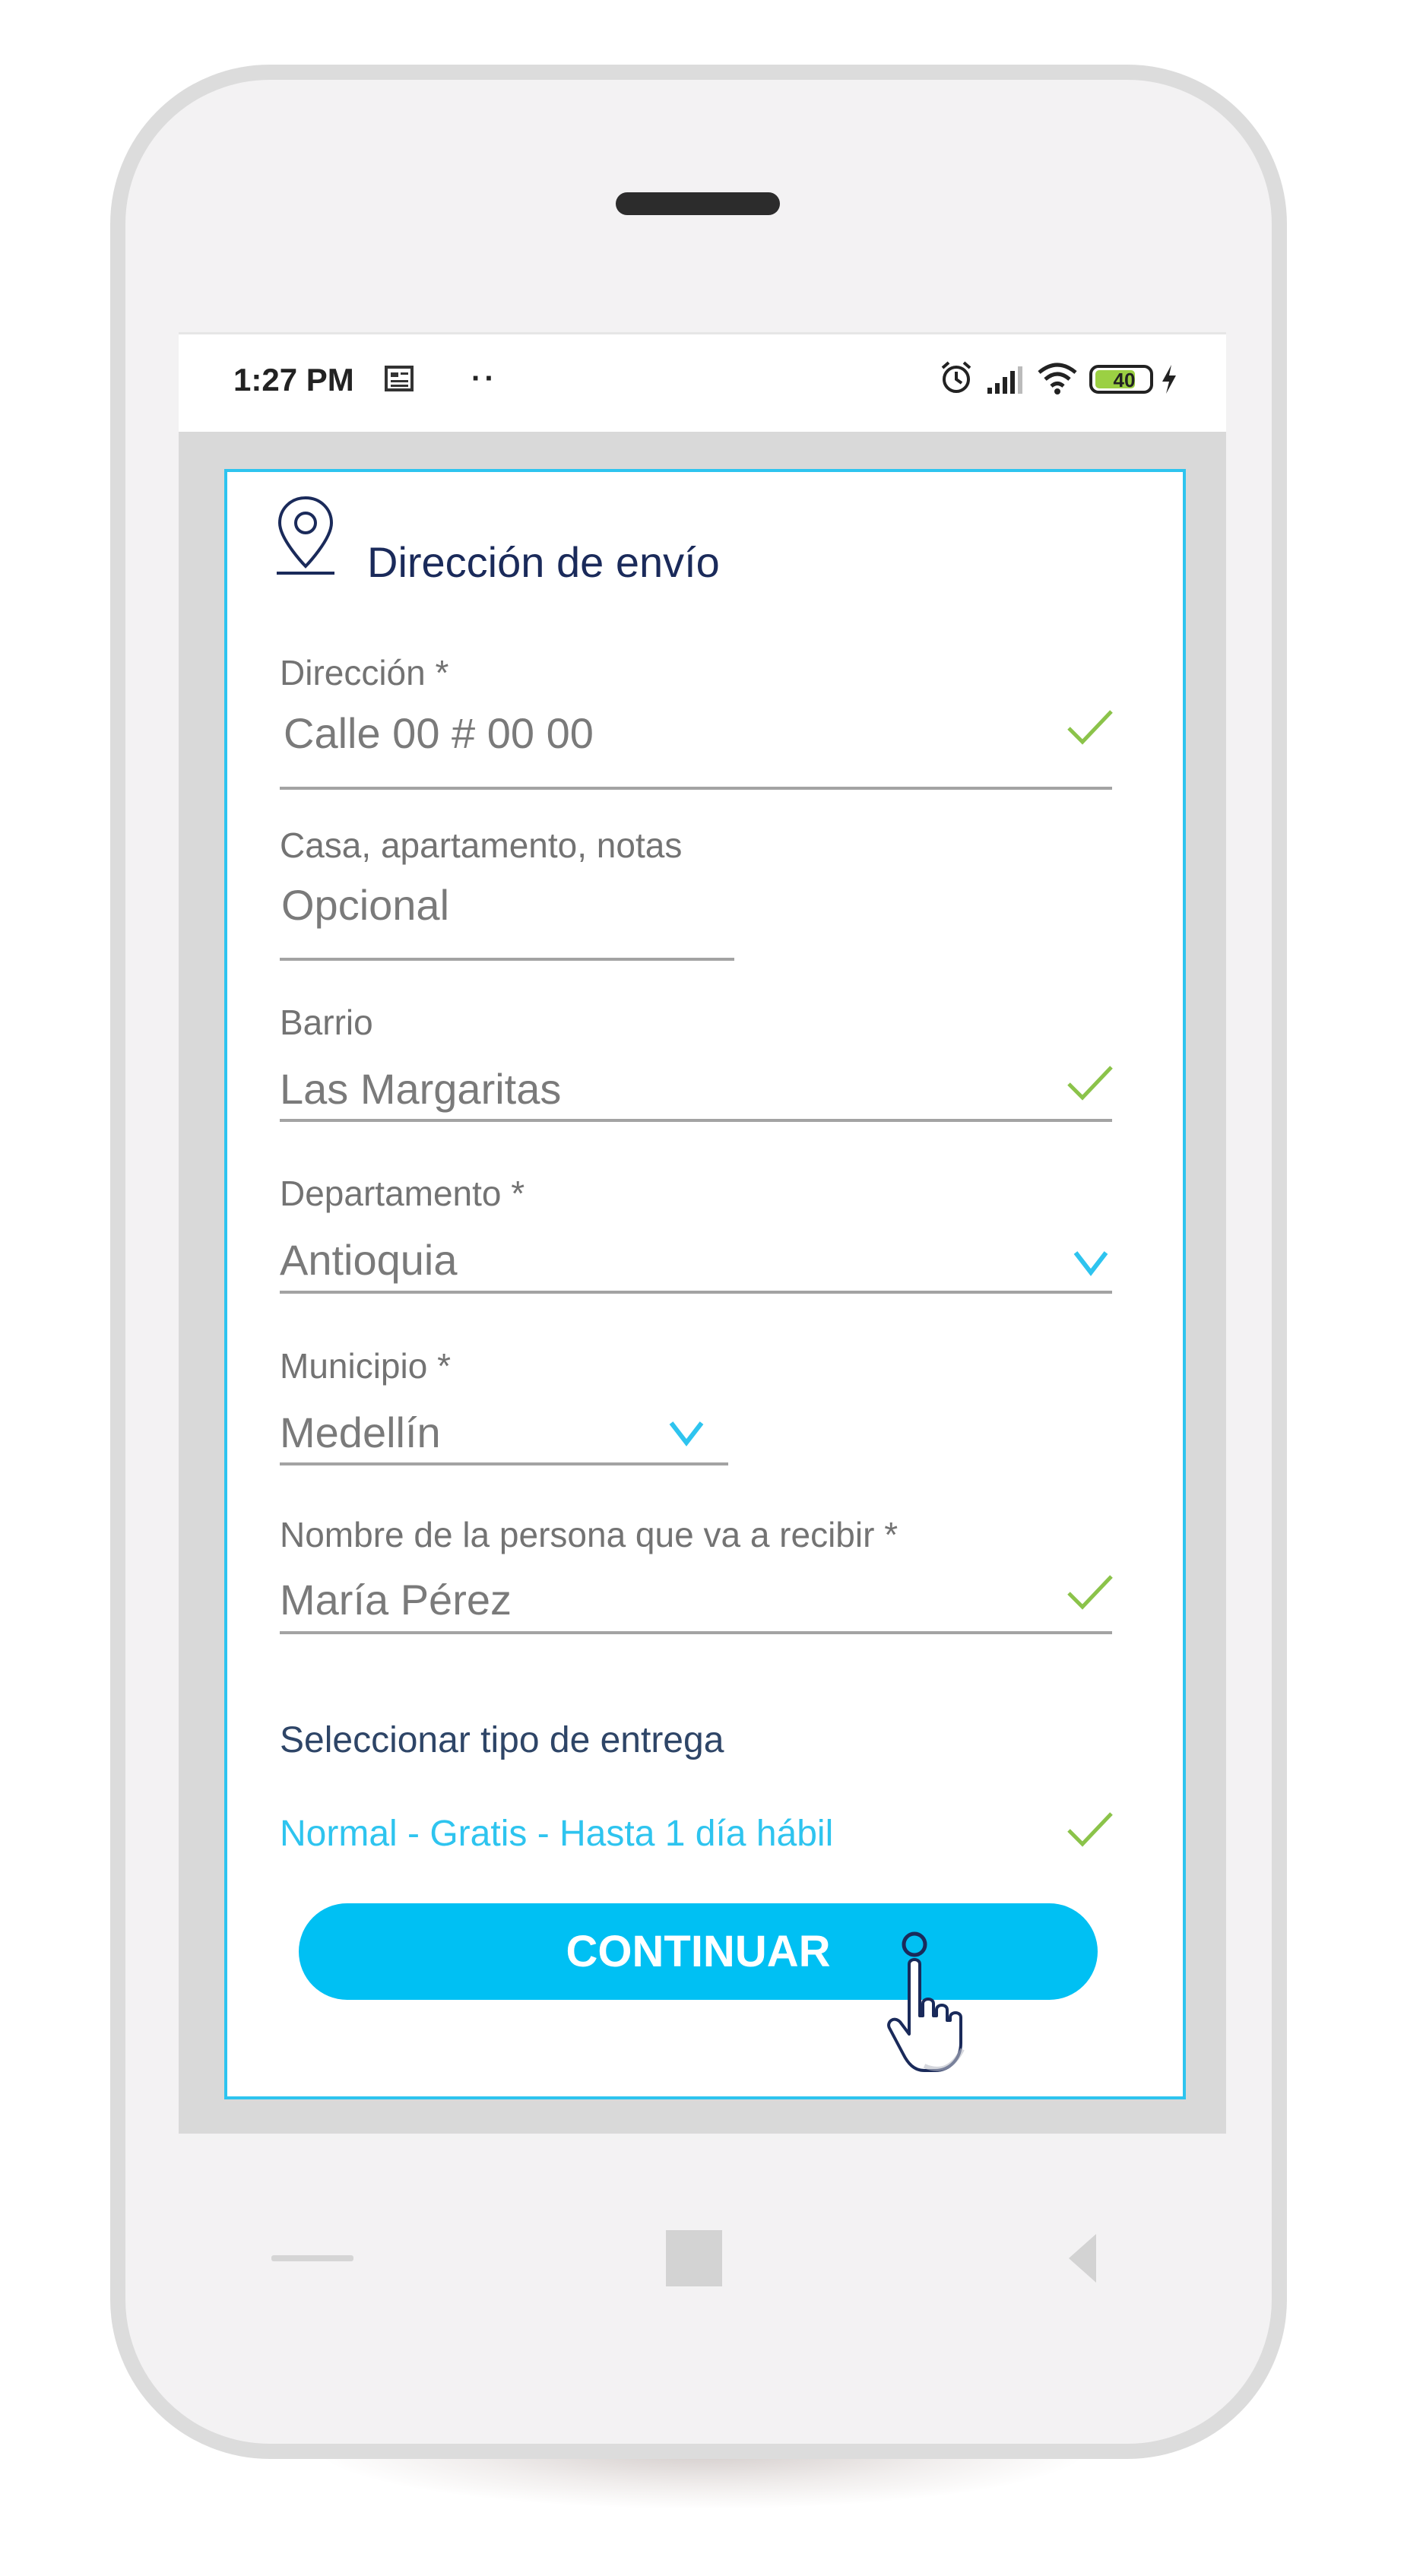 Image resolution: width=1404 pixels, height=2576 pixels. What do you see at coordinates (504, 1463) in the screenshot?
I see `municipio-underline` at bounding box center [504, 1463].